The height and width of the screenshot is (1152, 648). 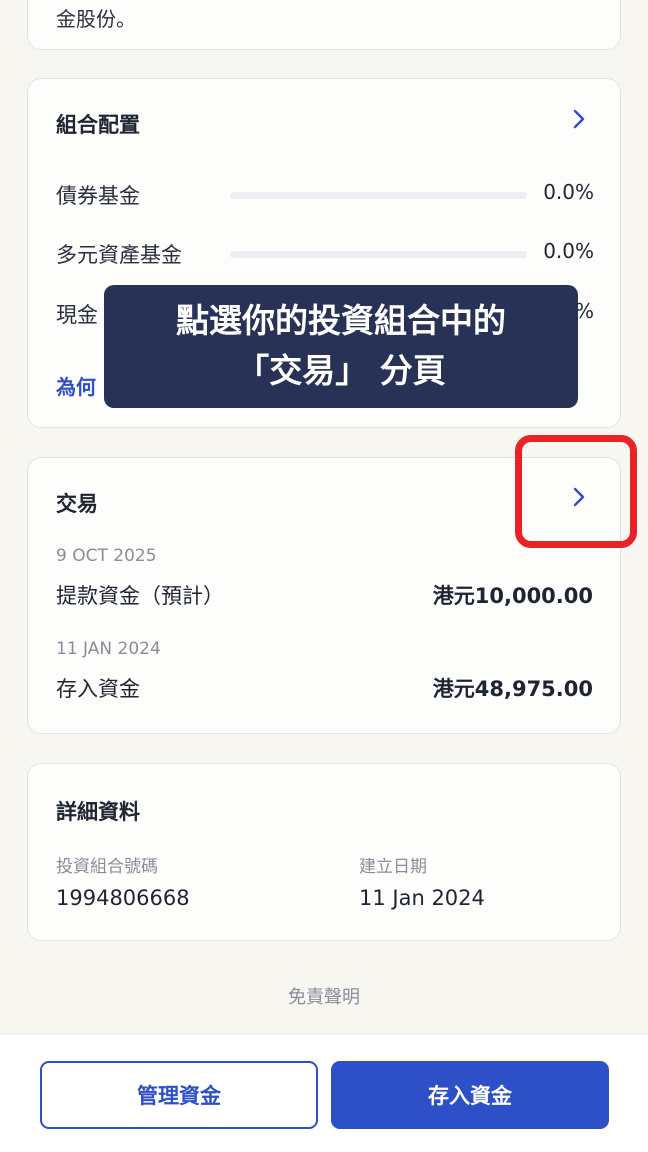 What do you see at coordinates (98, 812) in the screenshot?
I see `details-title: 詳細資料` at bounding box center [98, 812].